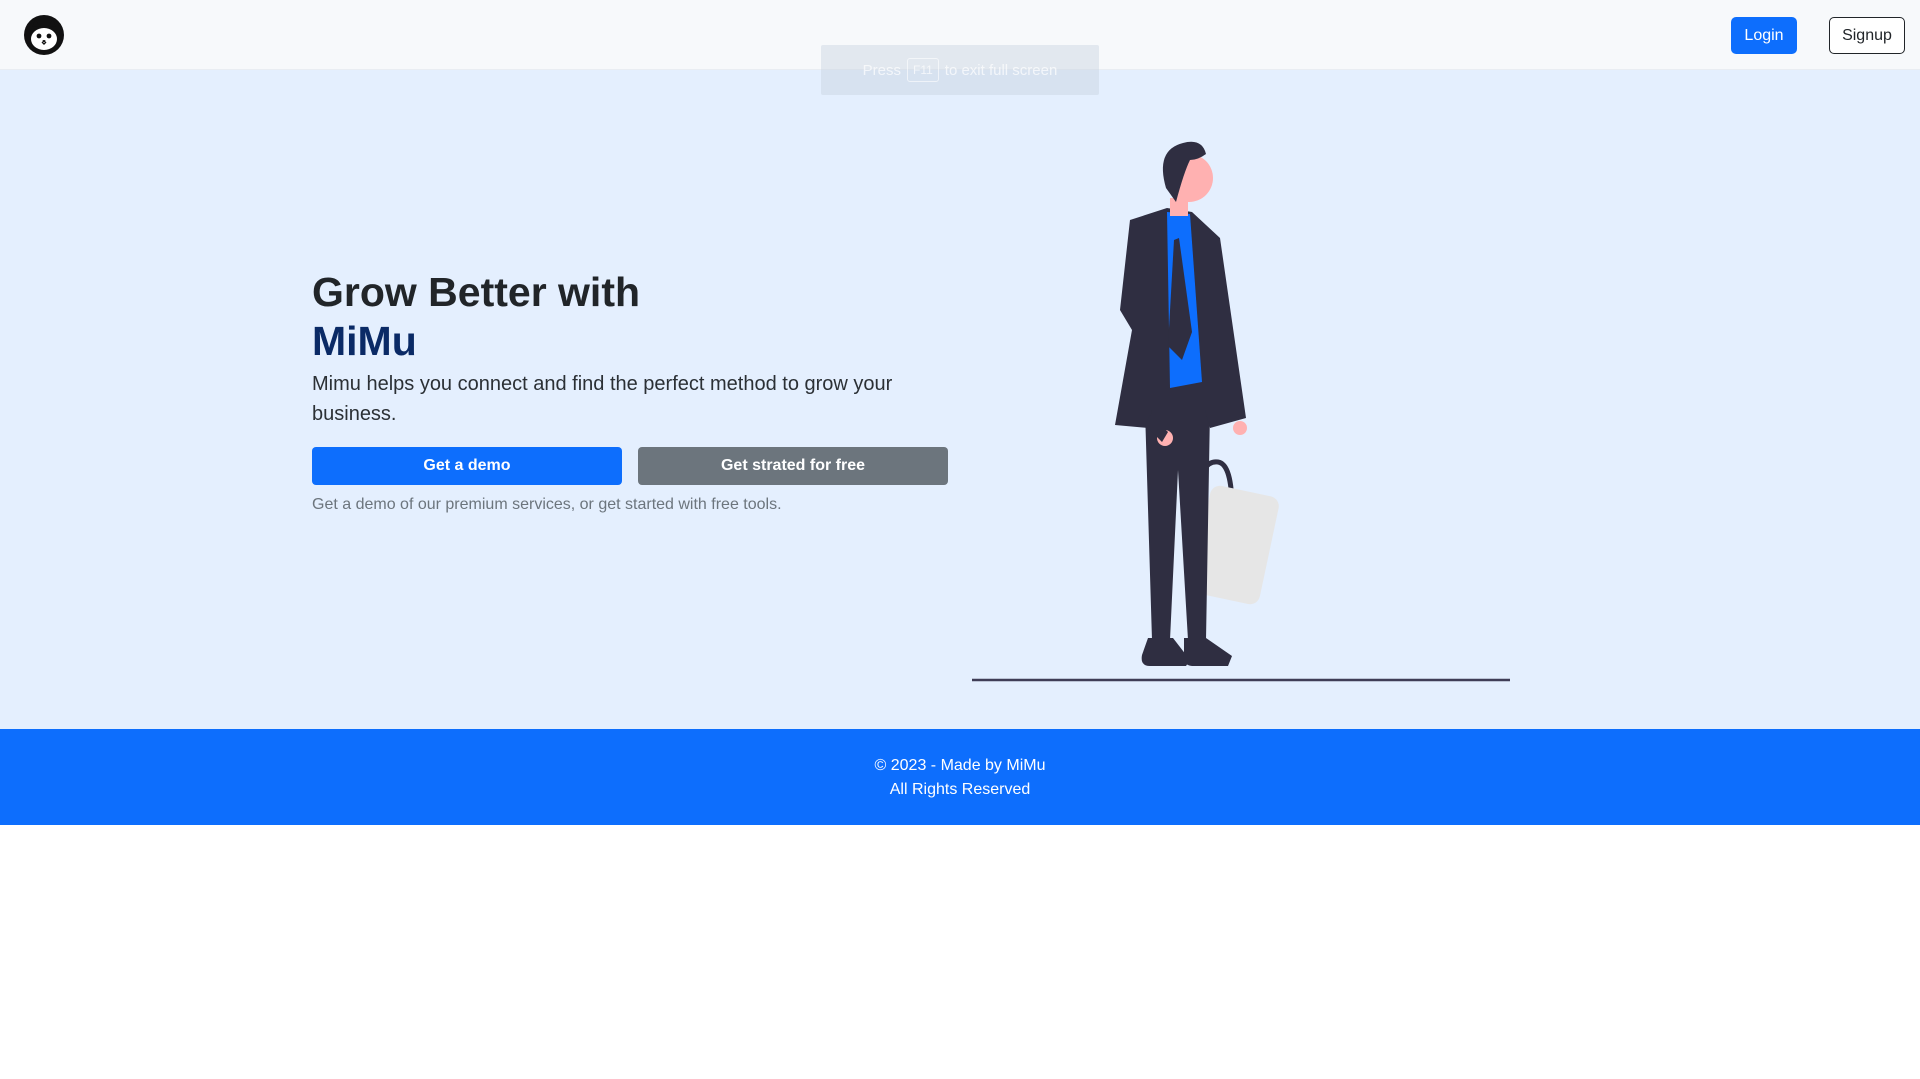 This screenshot has height=1079, width=1920. What do you see at coordinates (44, 35) in the screenshot?
I see `cat-logo-icon` at bounding box center [44, 35].